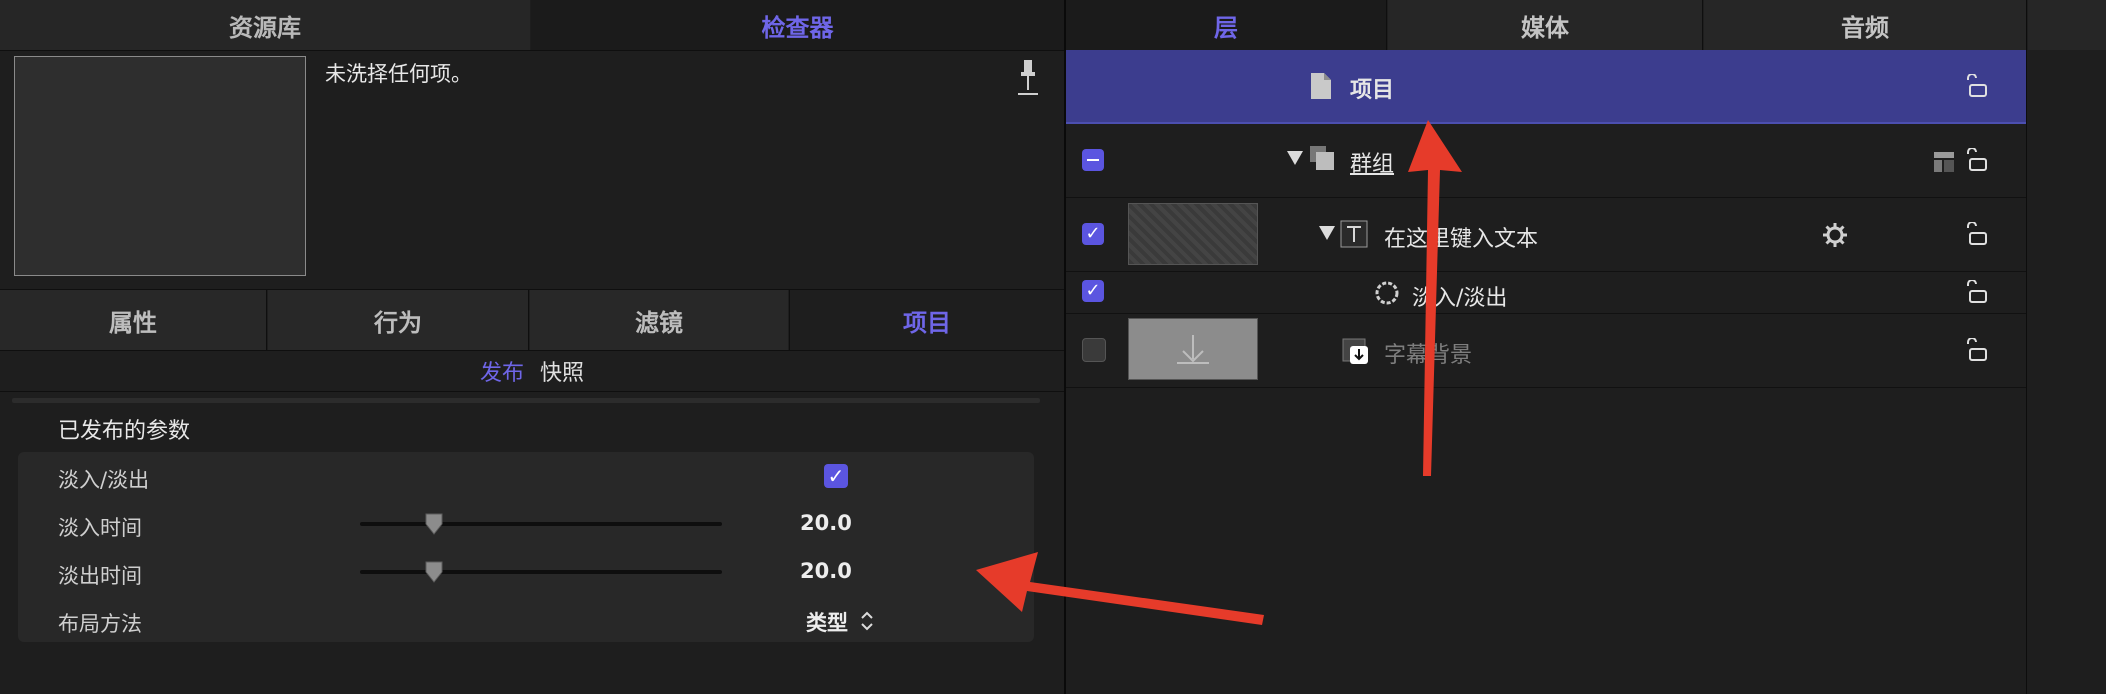 The height and width of the screenshot is (694, 2106). I want to click on layer-row-project, so click(1546, 87).